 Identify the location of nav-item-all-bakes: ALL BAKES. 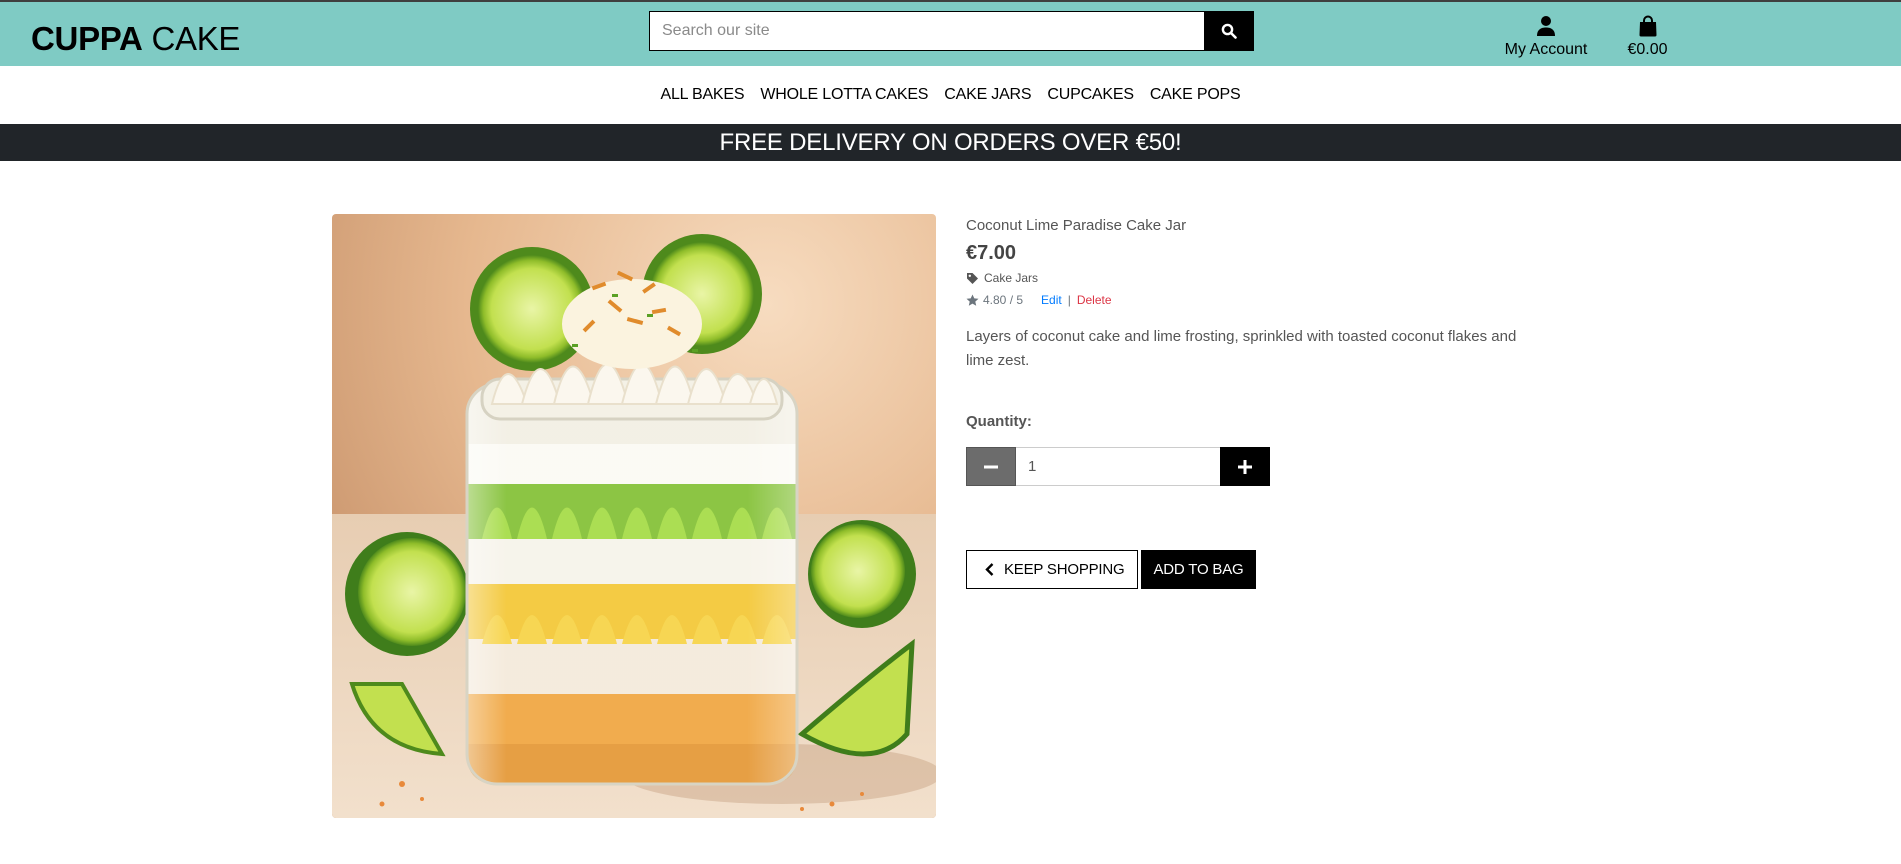
(702, 95).